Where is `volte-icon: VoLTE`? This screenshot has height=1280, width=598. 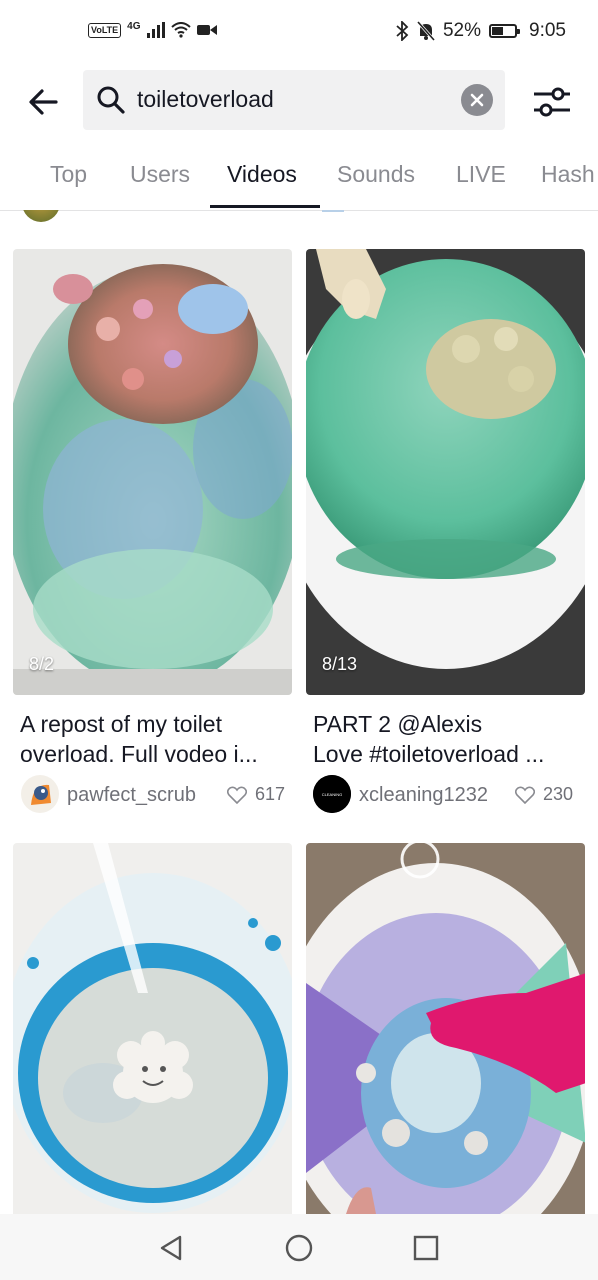
volte-icon: VoLTE is located at coordinates (105, 30).